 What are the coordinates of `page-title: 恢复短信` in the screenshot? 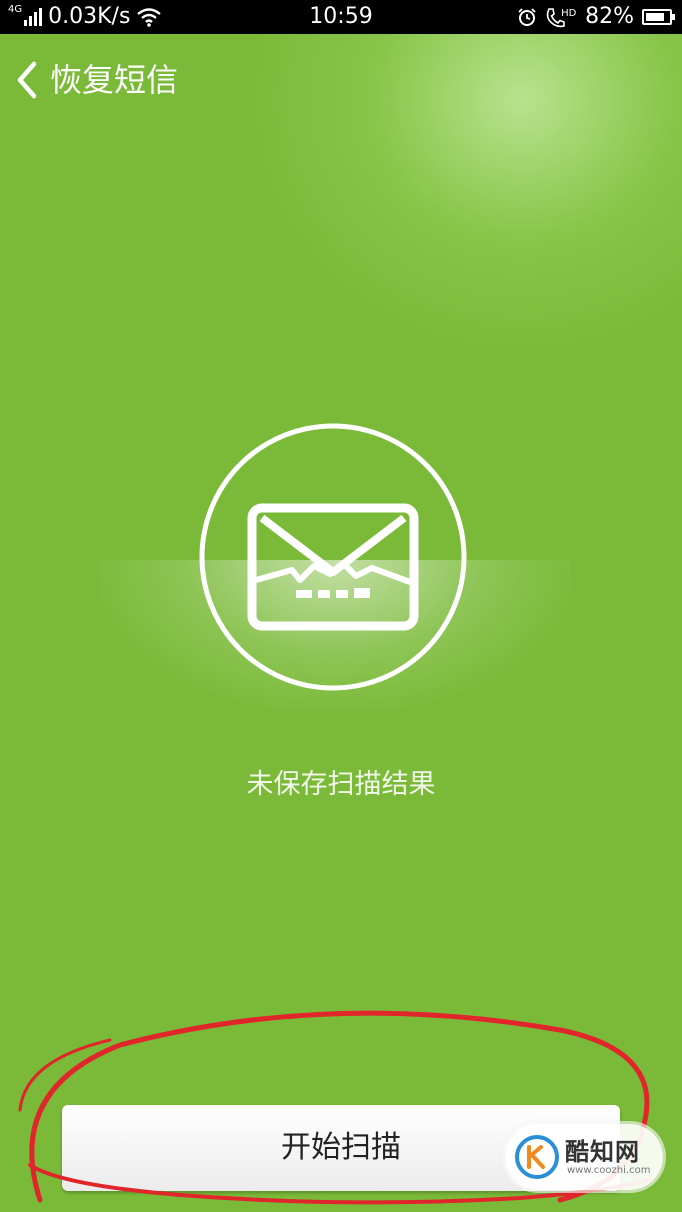 It's located at (114, 80).